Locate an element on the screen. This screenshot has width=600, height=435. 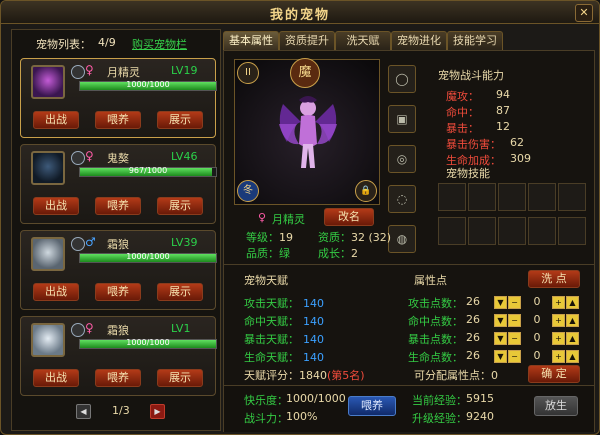
title-bar: 我的宠物 ✕ is located at coordinates (300, 12).